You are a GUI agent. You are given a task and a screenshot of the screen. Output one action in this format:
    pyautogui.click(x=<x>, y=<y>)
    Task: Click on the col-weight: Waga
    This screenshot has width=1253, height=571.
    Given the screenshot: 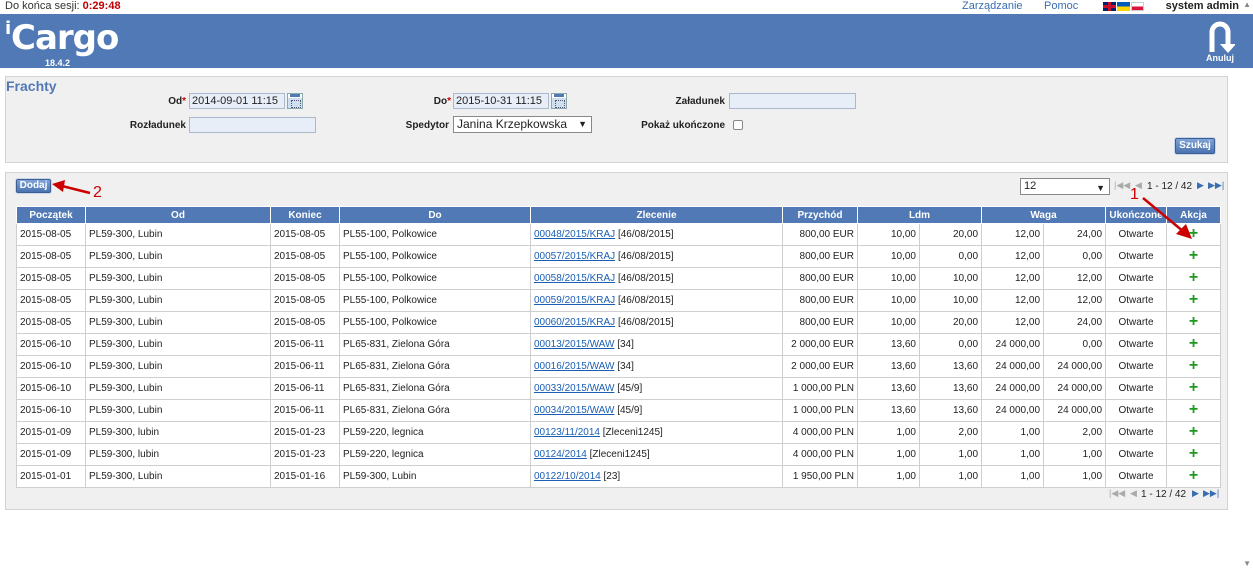 What is the action you would take?
    pyautogui.click(x=1044, y=215)
    